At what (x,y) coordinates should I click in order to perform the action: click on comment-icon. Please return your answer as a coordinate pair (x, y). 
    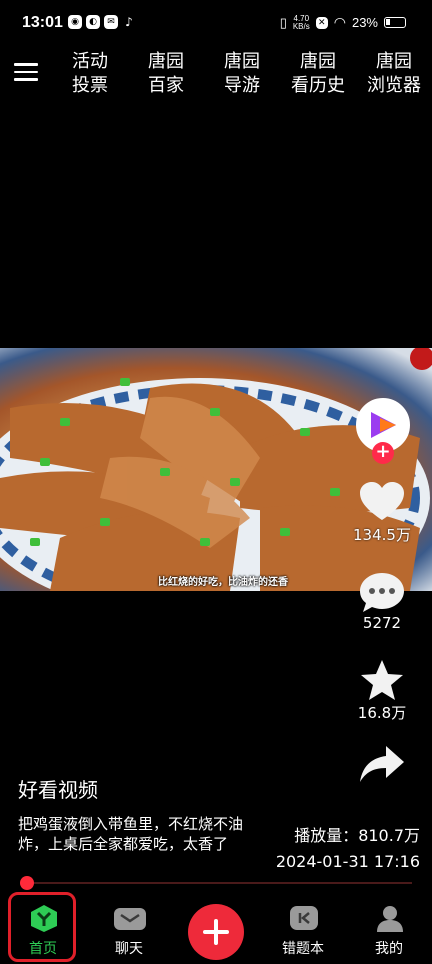
    Looking at the image, I should click on (382, 592).